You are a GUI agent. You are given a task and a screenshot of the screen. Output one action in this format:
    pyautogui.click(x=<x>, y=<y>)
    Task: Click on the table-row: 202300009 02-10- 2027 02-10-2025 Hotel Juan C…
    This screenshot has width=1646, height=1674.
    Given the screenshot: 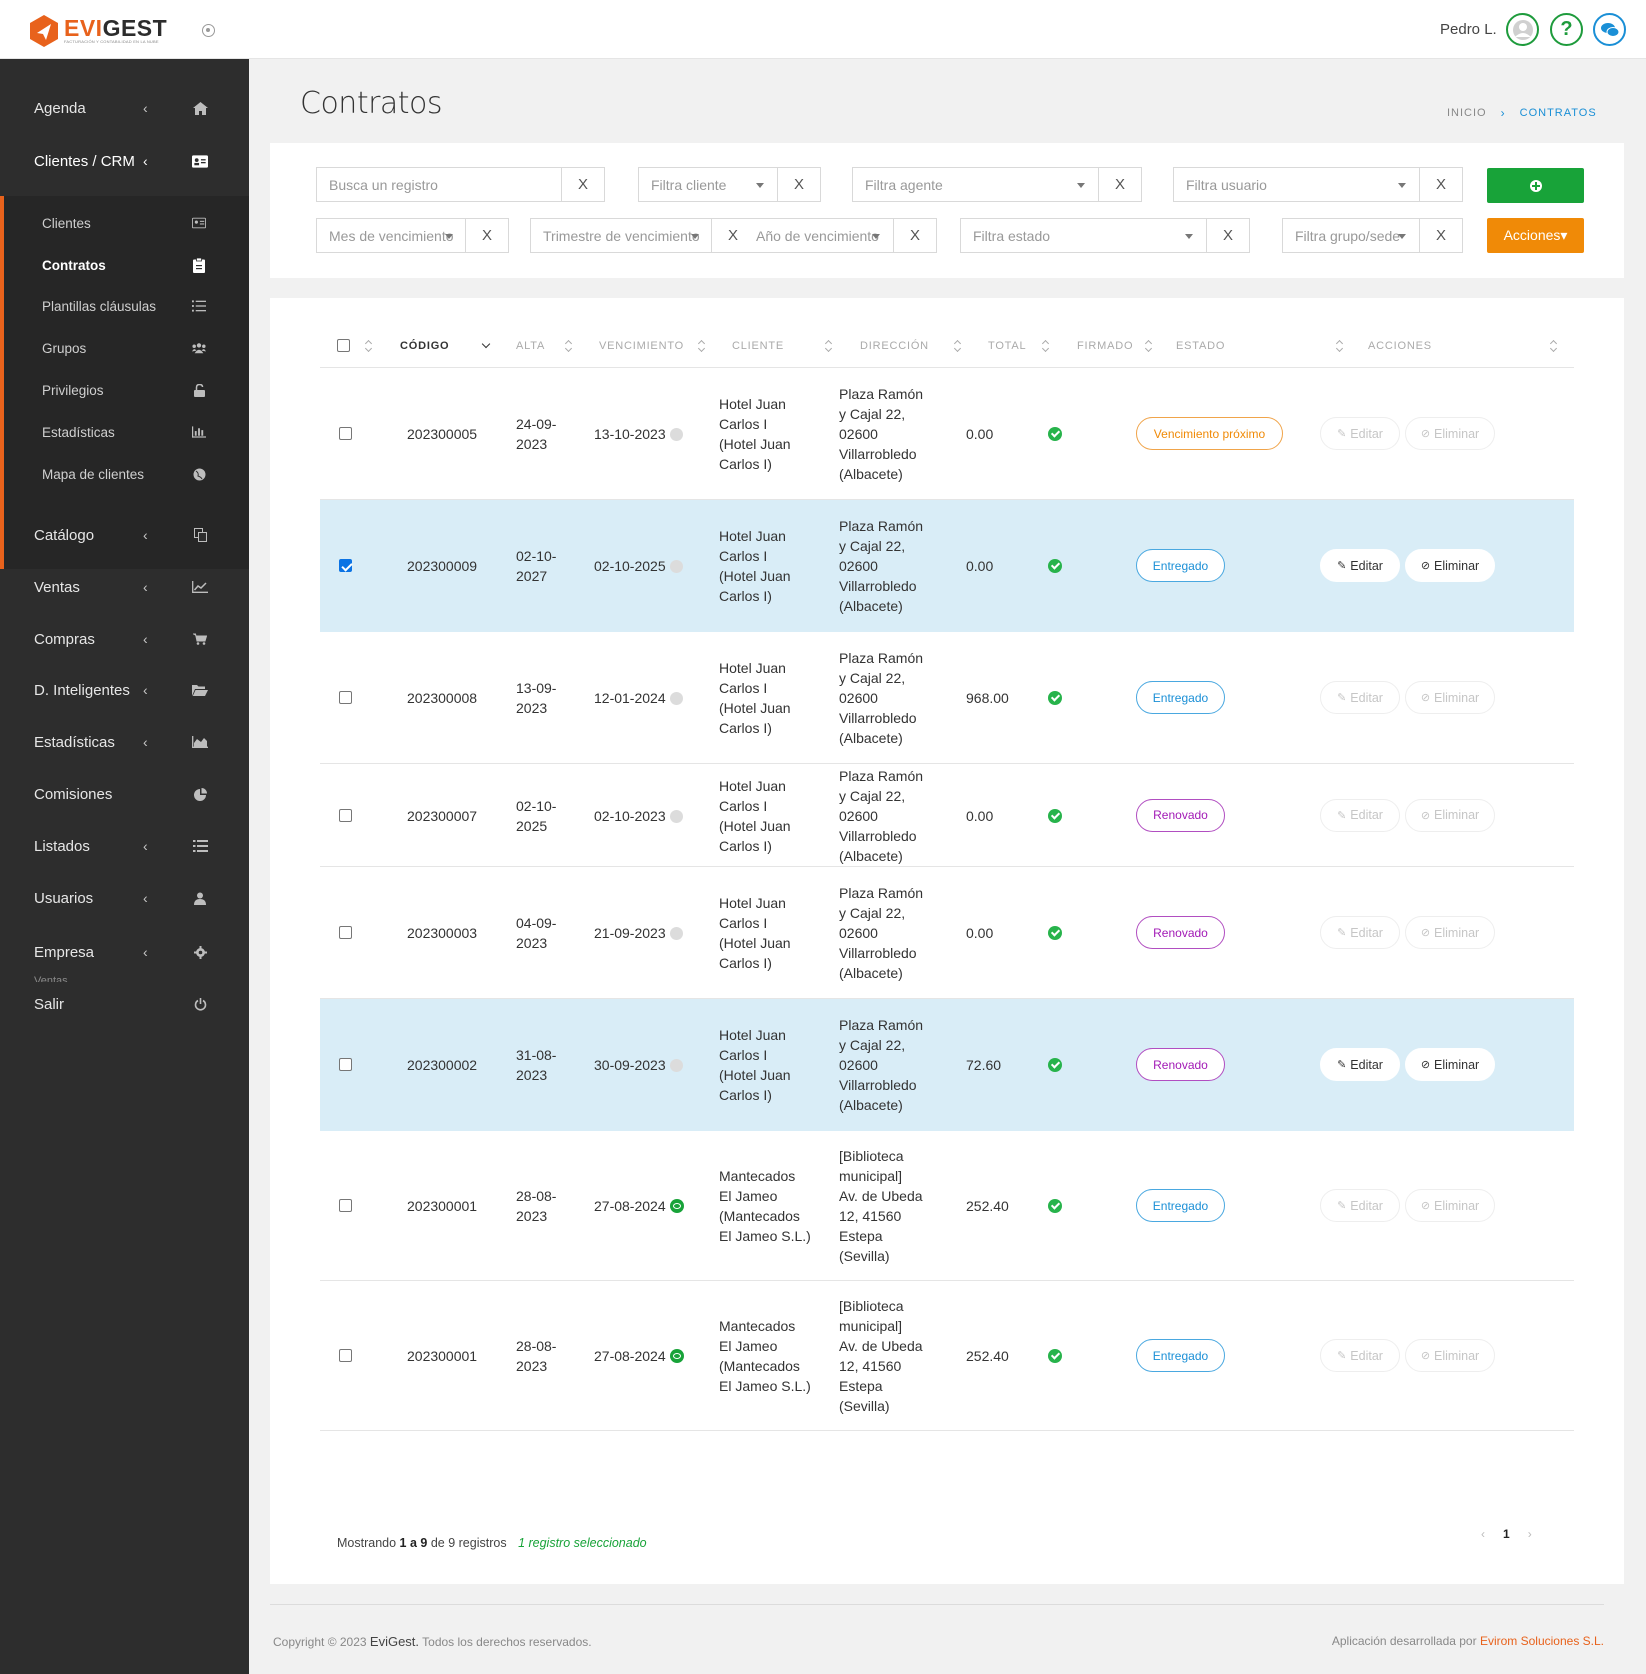 What is the action you would take?
    pyautogui.click(x=947, y=566)
    